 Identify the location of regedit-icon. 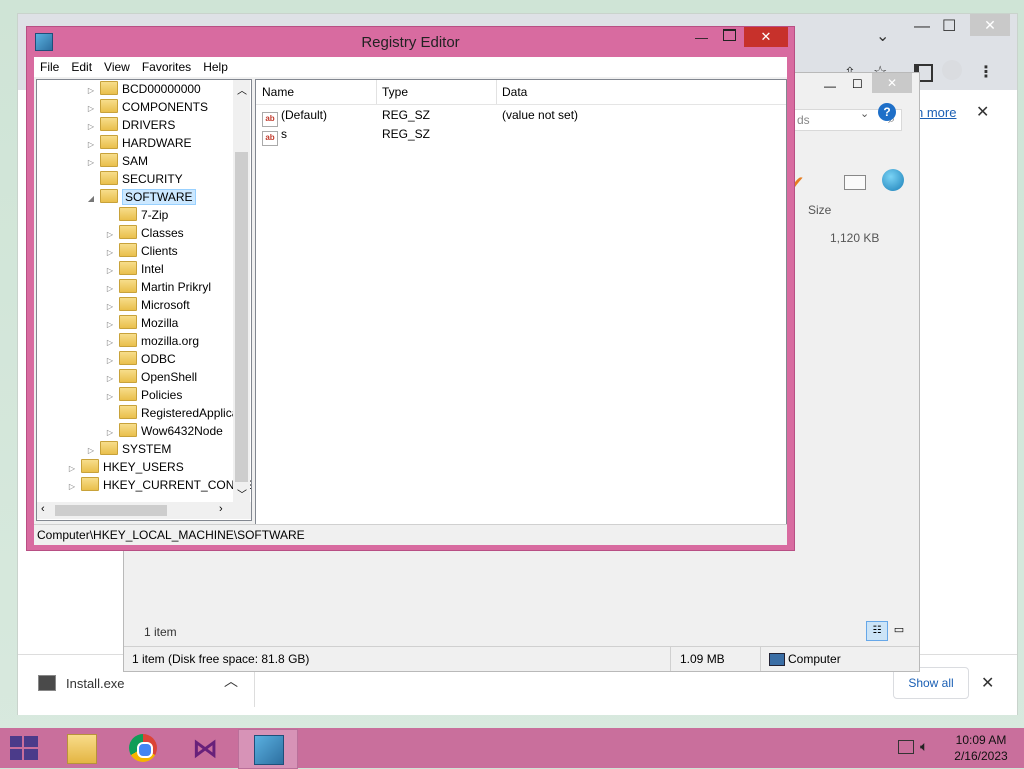
(269, 750).